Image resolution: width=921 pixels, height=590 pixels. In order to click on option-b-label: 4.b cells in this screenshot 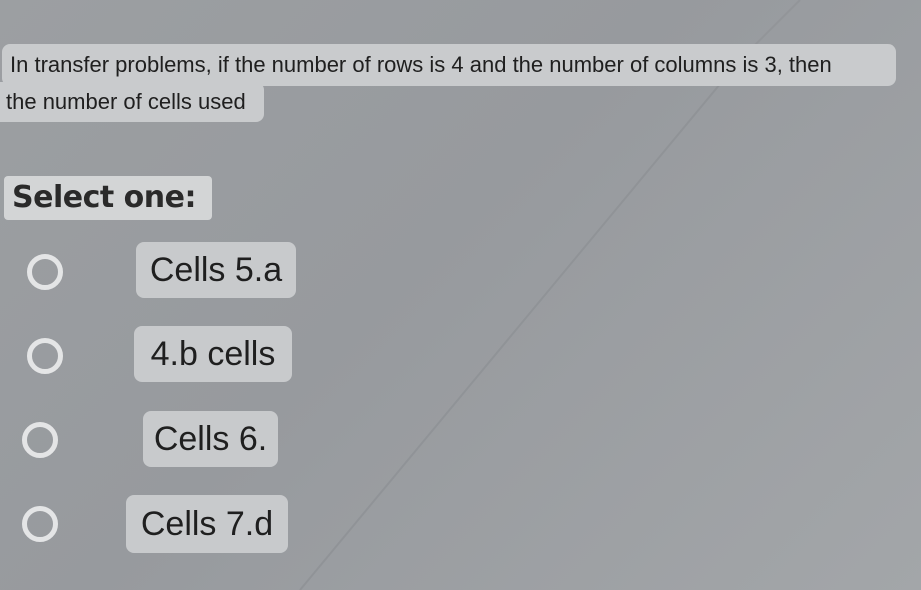, I will do `click(213, 354)`.